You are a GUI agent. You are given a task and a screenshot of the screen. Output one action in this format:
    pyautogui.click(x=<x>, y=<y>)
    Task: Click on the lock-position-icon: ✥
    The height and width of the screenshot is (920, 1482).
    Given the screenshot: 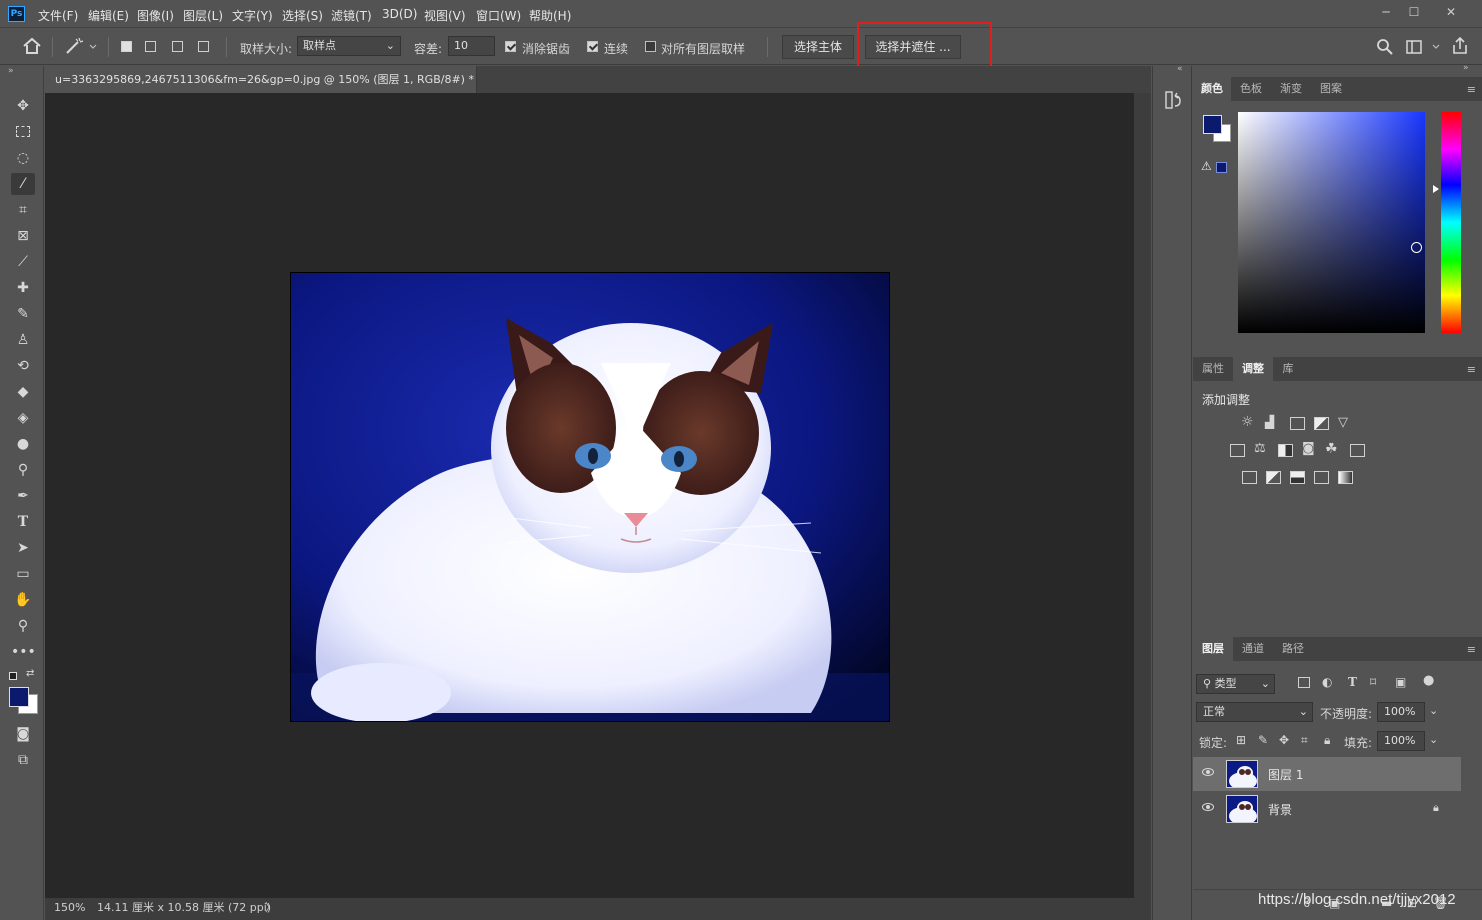 What is the action you would take?
    pyautogui.click(x=1284, y=740)
    